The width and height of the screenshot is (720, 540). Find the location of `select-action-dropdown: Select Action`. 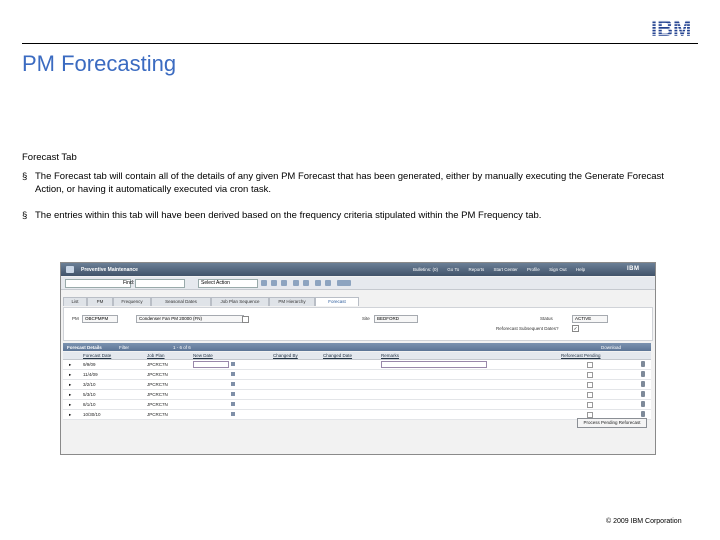

select-action-dropdown: Select Action is located at coordinates (228, 283).